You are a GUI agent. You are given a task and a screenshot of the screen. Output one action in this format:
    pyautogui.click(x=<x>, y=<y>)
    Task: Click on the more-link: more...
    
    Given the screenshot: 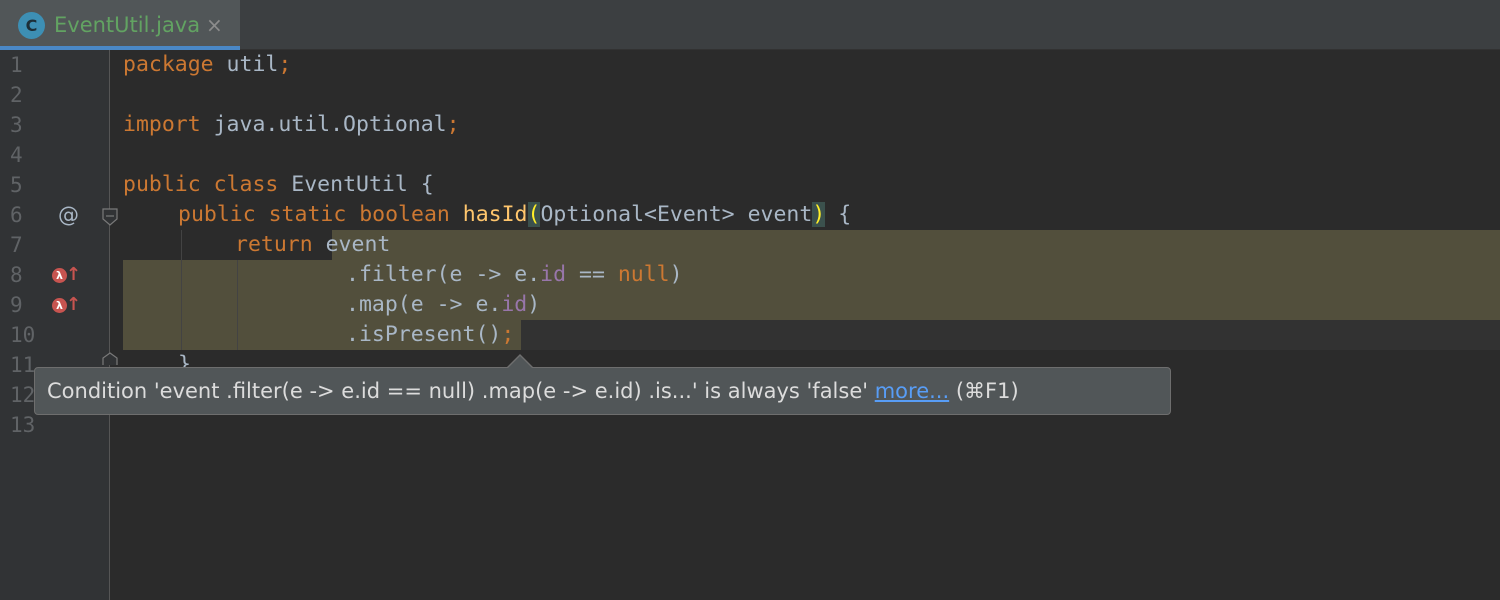 What is the action you would take?
    pyautogui.click(x=912, y=391)
    